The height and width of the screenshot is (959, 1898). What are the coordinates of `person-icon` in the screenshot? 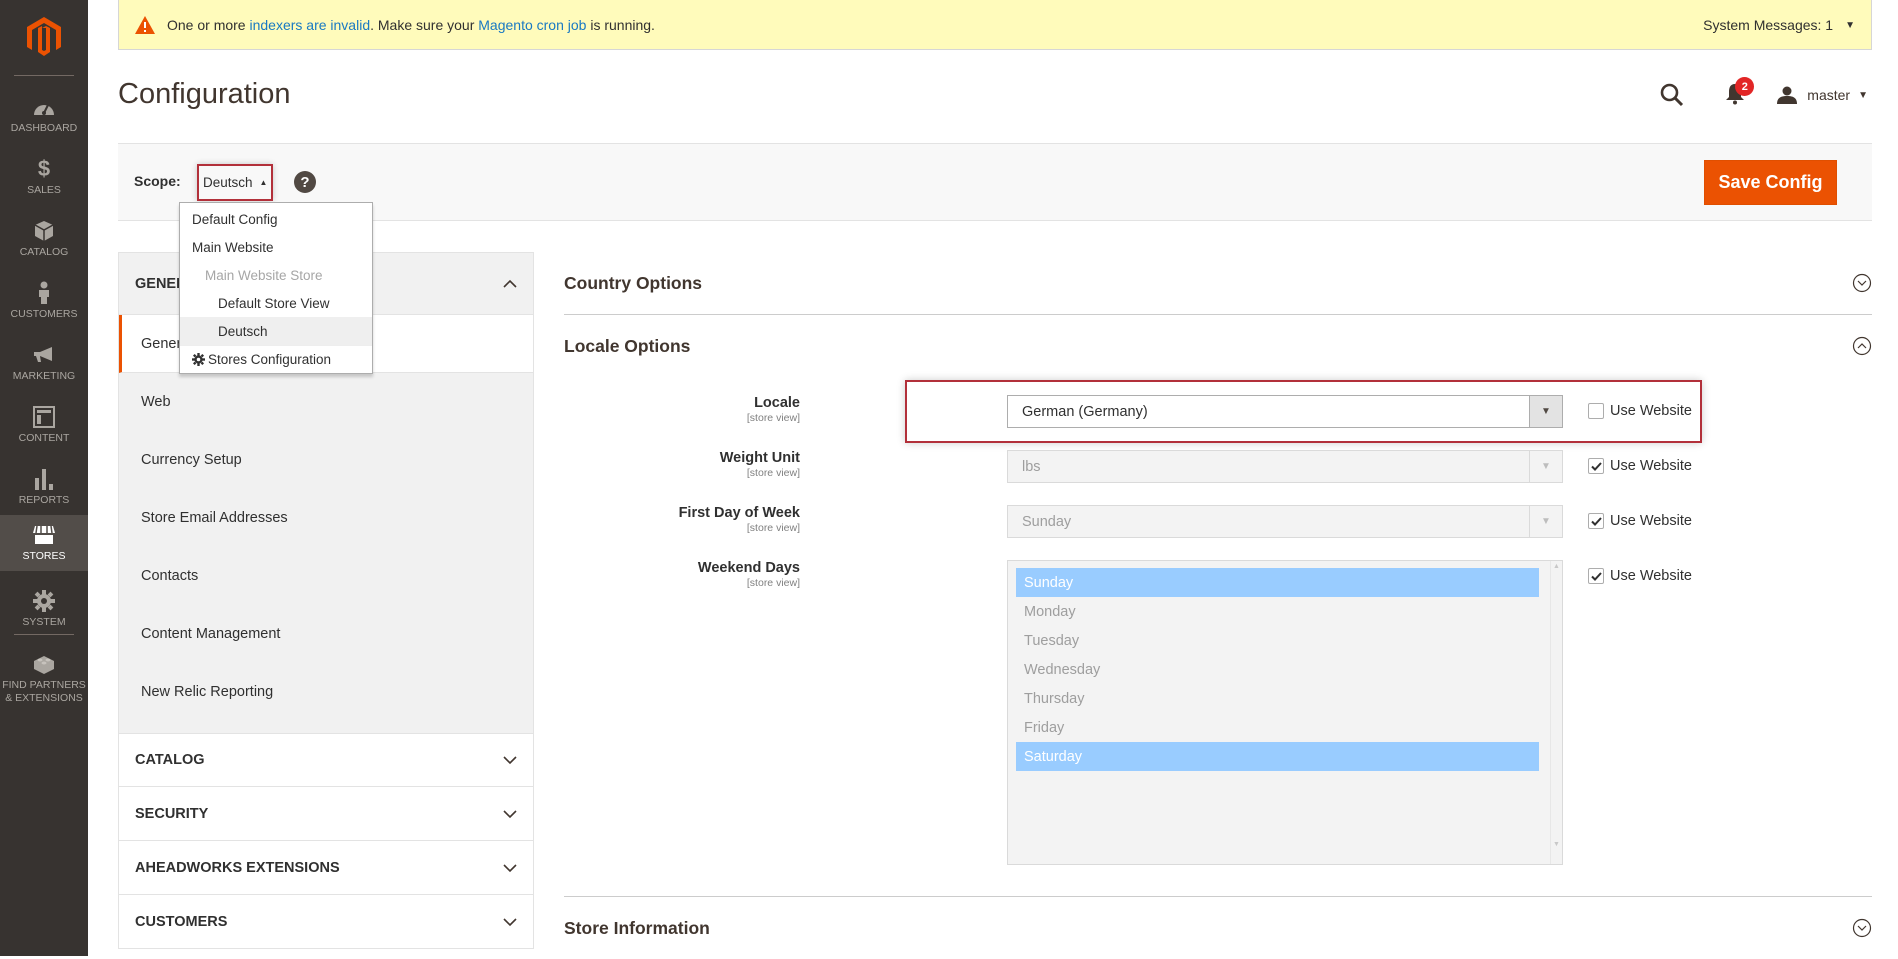 It's located at (44, 293).